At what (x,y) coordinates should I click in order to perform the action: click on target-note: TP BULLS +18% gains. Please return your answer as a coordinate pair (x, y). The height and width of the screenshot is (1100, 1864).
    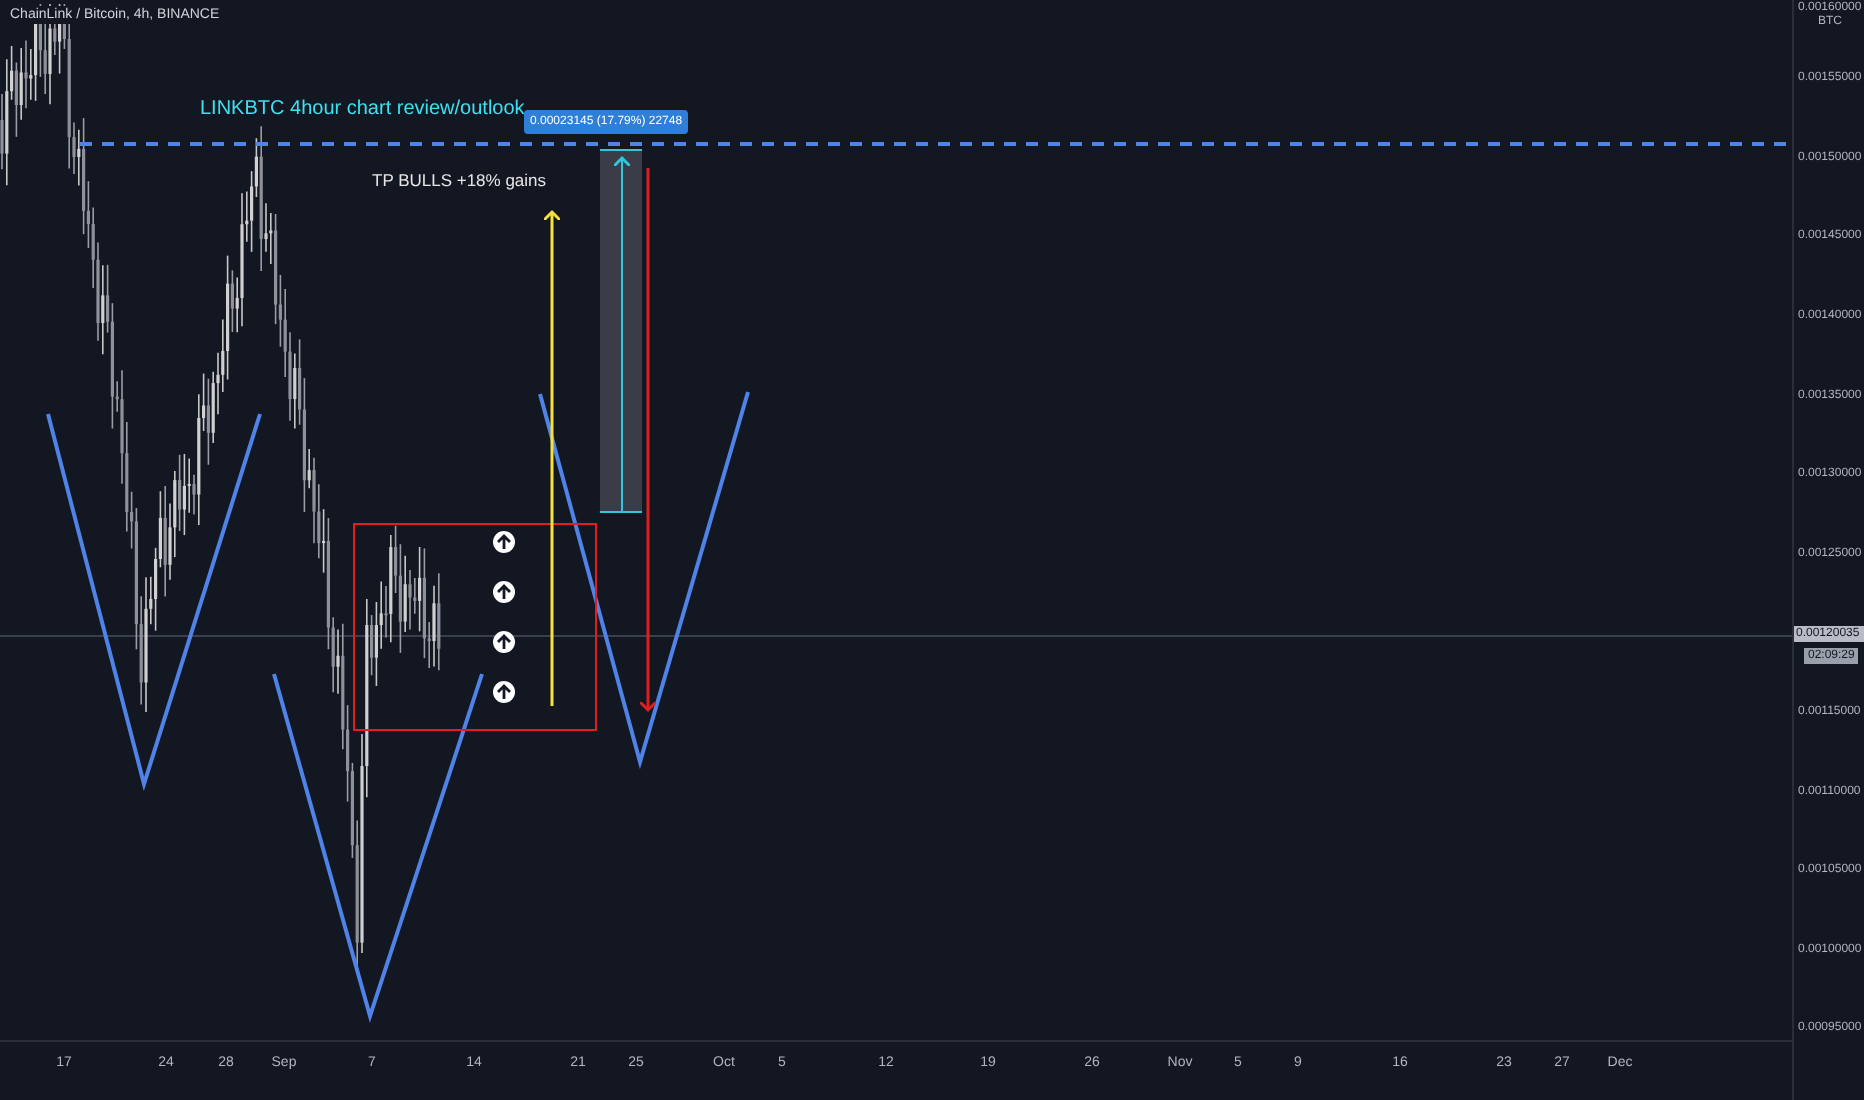
    Looking at the image, I should click on (459, 180).